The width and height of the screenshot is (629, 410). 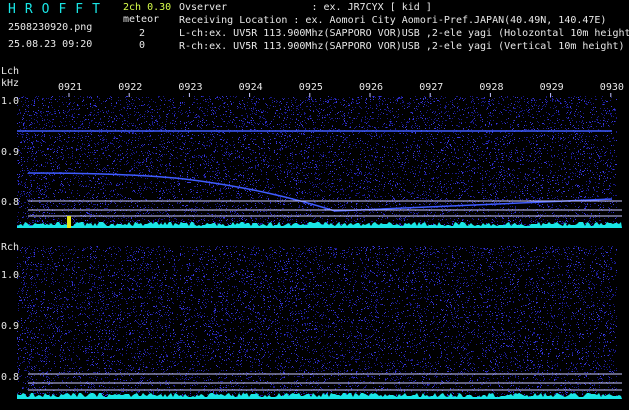 I want to click on time-tick-label-0930: 0930, so click(x=612, y=87).